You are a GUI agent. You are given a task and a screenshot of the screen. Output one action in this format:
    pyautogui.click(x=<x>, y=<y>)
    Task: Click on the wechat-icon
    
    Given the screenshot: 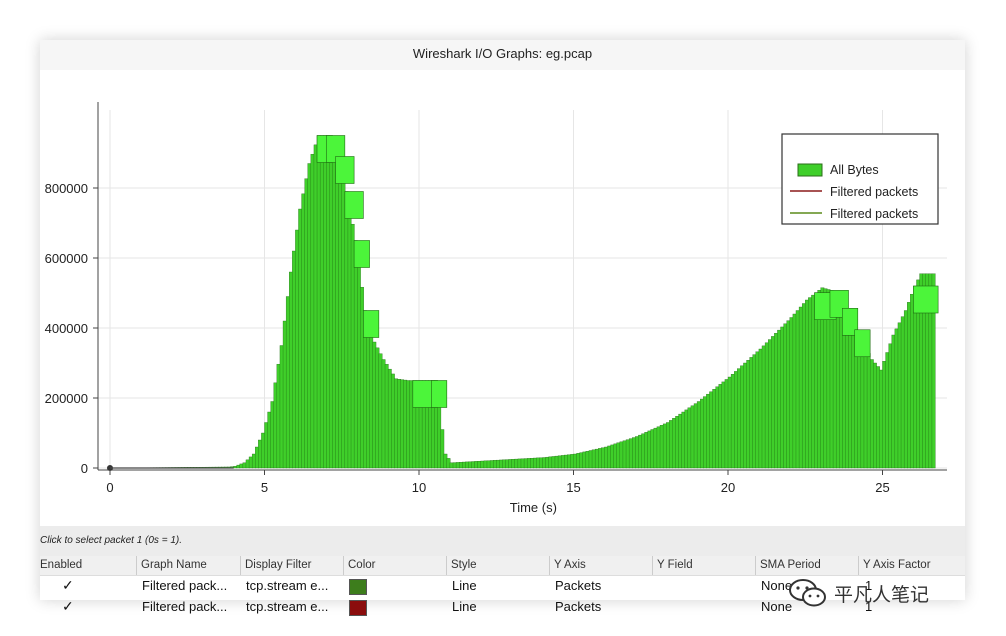 What is the action you would take?
    pyautogui.click(x=807, y=593)
    